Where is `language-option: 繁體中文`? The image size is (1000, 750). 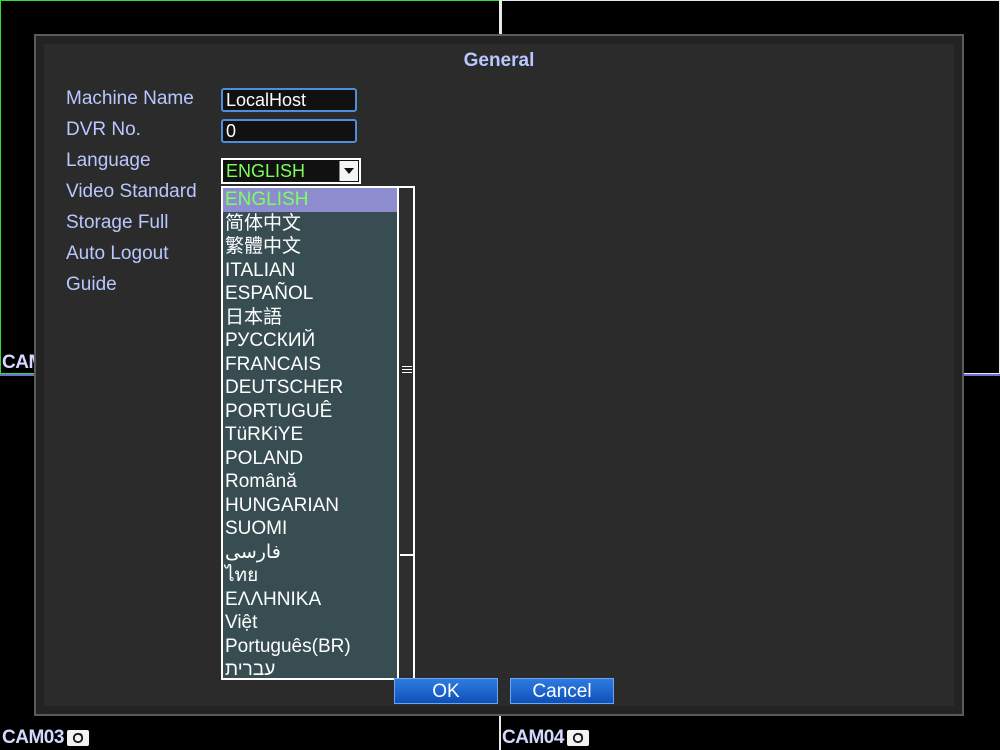
language-option: 繁體中文 is located at coordinates (310, 247).